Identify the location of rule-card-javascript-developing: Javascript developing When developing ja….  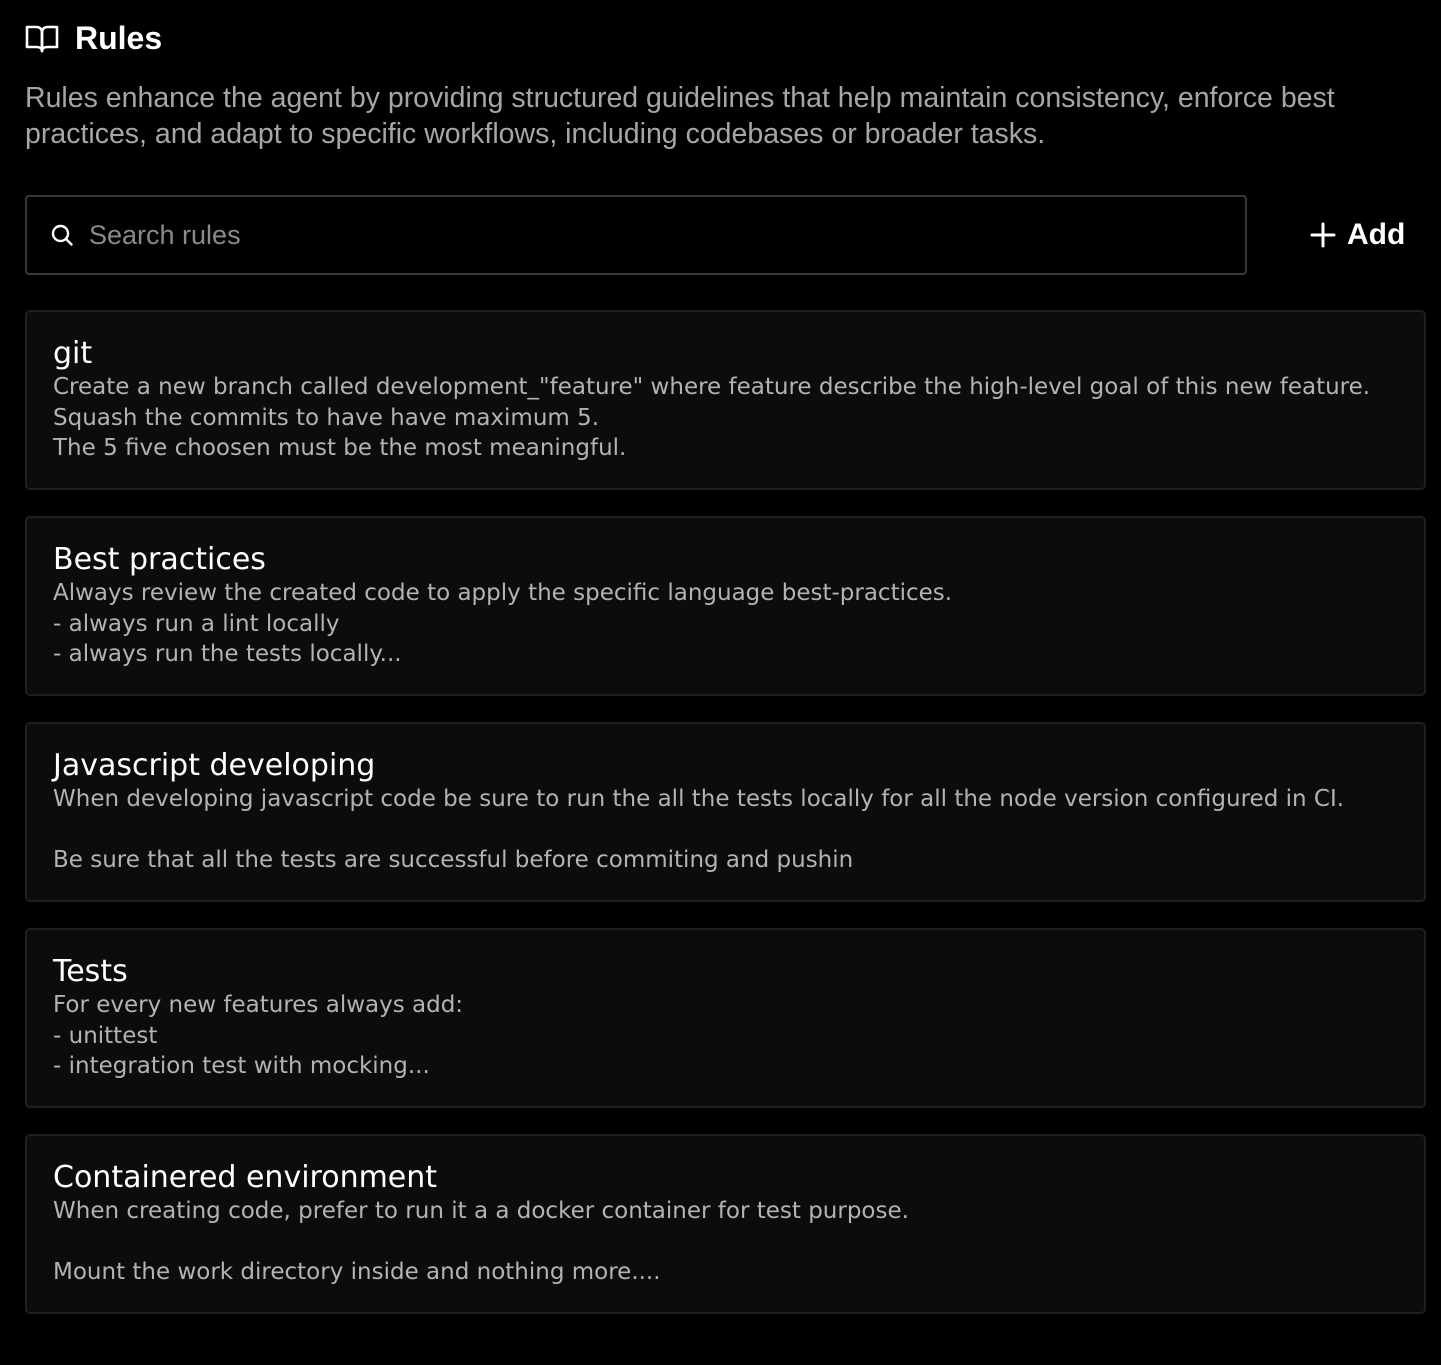
(725, 812).